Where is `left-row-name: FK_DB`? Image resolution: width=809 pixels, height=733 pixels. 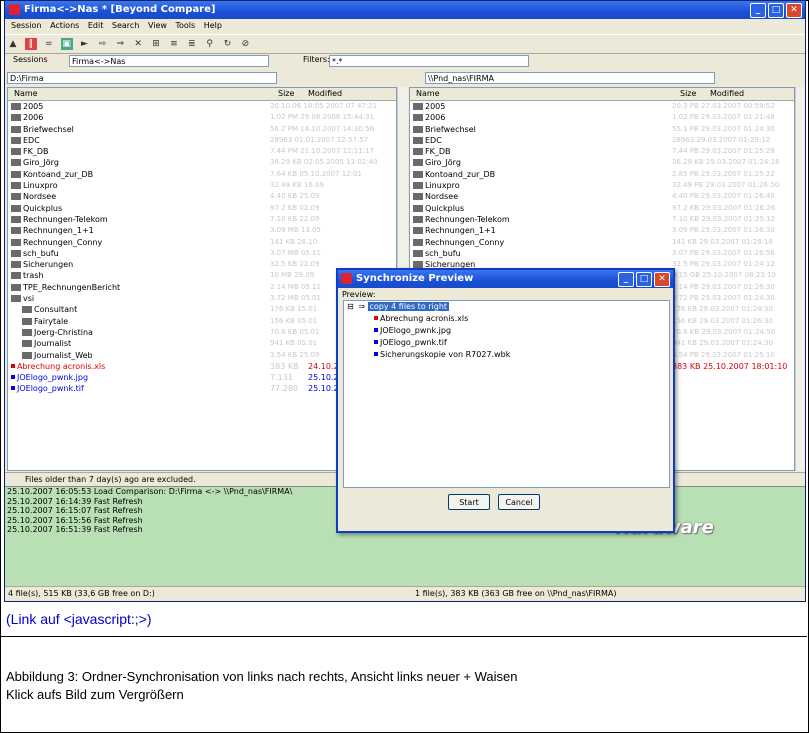
left-row-name: FK_DB is located at coordinates (30, 151).